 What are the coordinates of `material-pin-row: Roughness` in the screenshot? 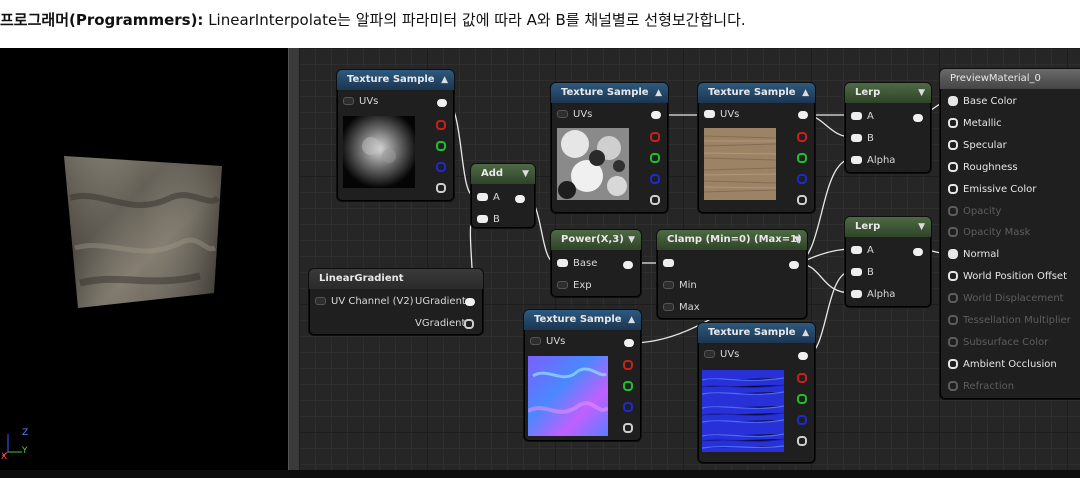 It's located at (983, 167).